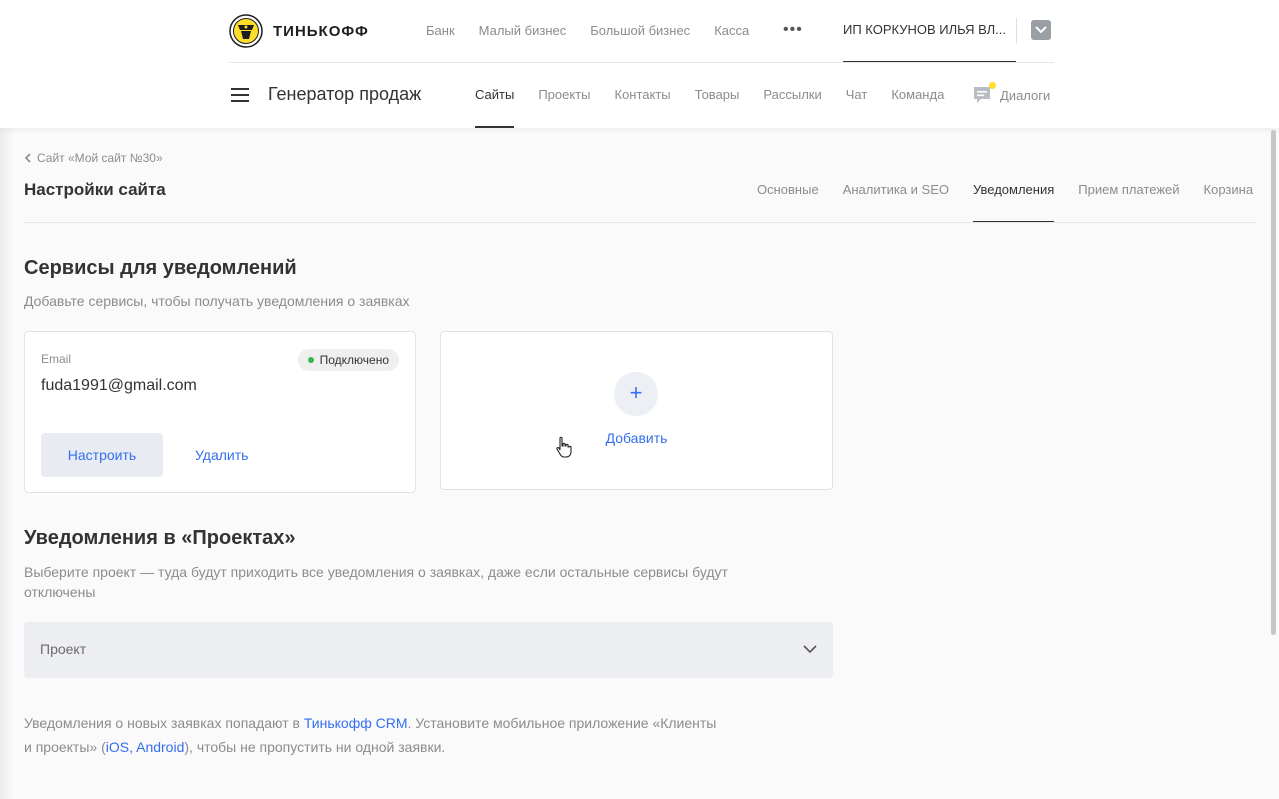 The width and height of the screenshot is (1279, 799). Describe the element at coordinates (640, 222) in the screenshot. I see `tabs-divider` at that location.